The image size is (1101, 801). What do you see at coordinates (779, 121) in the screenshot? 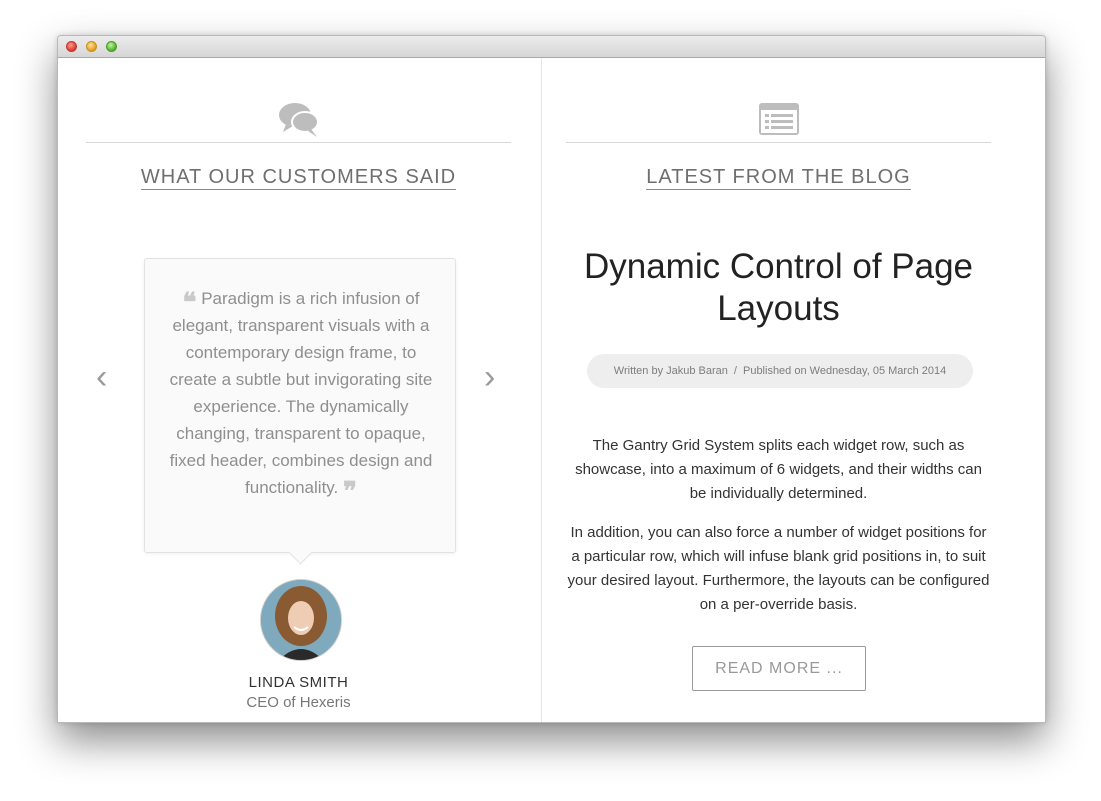
I see `list-icon` at bounding box center [779, 121].